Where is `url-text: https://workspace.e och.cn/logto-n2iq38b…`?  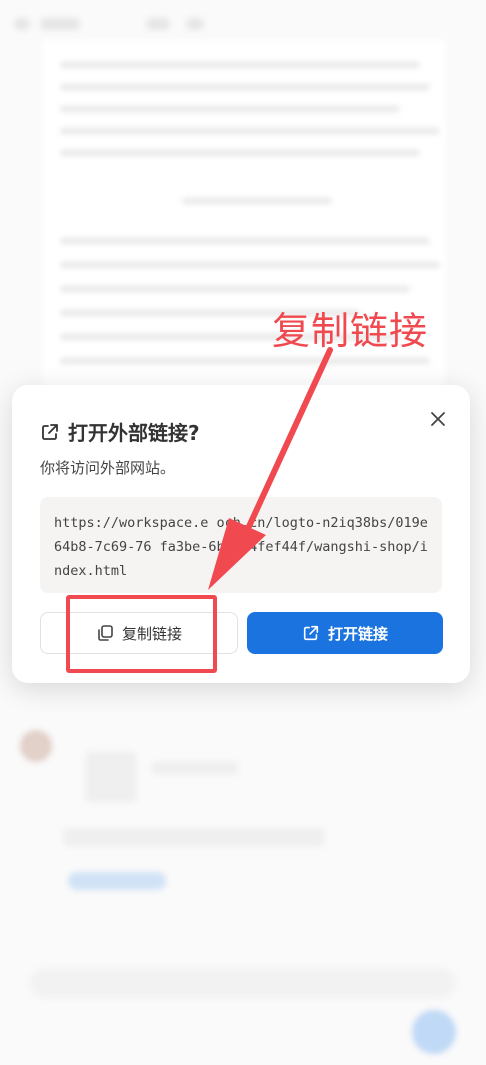
url-text: https://workspace.e och.cn/logto-n2iq38b… is located at coordinates (241, 547).